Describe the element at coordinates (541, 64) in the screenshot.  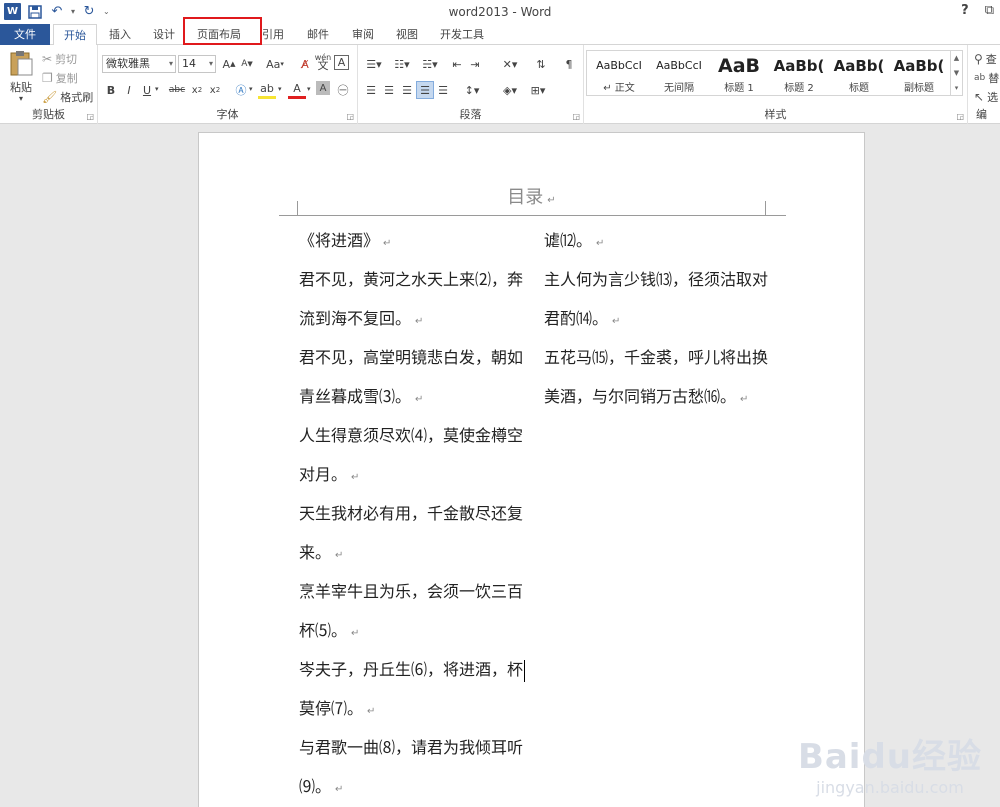
I see `sort-icon: ⇅` at that location.